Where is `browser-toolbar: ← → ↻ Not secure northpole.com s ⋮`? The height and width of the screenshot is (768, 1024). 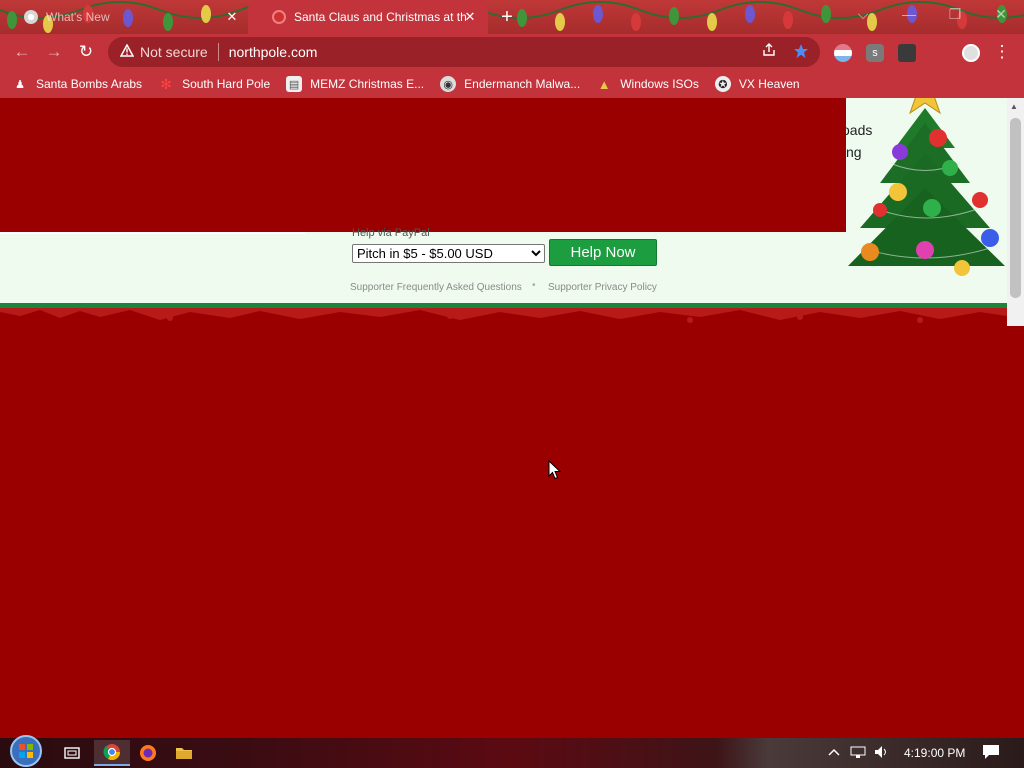 browser-toolbar: ← → ↻ Not secure northpole.com s ⋮ is located at coordinates (512, 52).